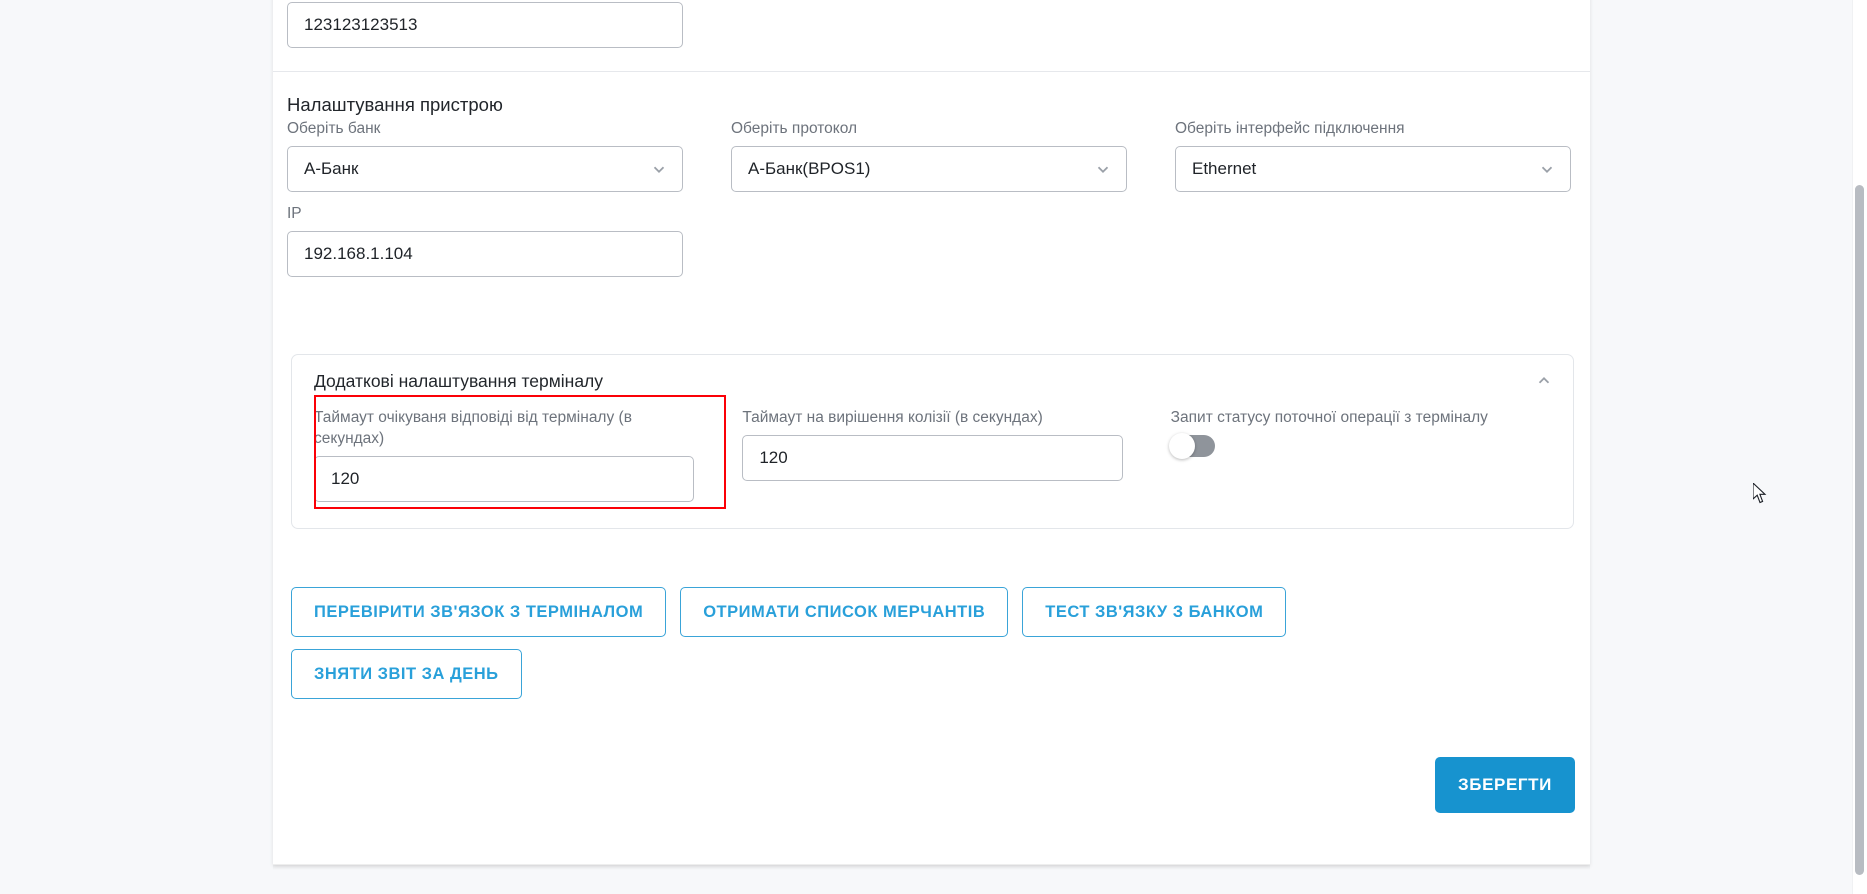 The image size is (1867, 894). Describe the element at coordinates (794, 128) in the screenshot. I see `protocol-select-label: Оберіть протокол` at that location.